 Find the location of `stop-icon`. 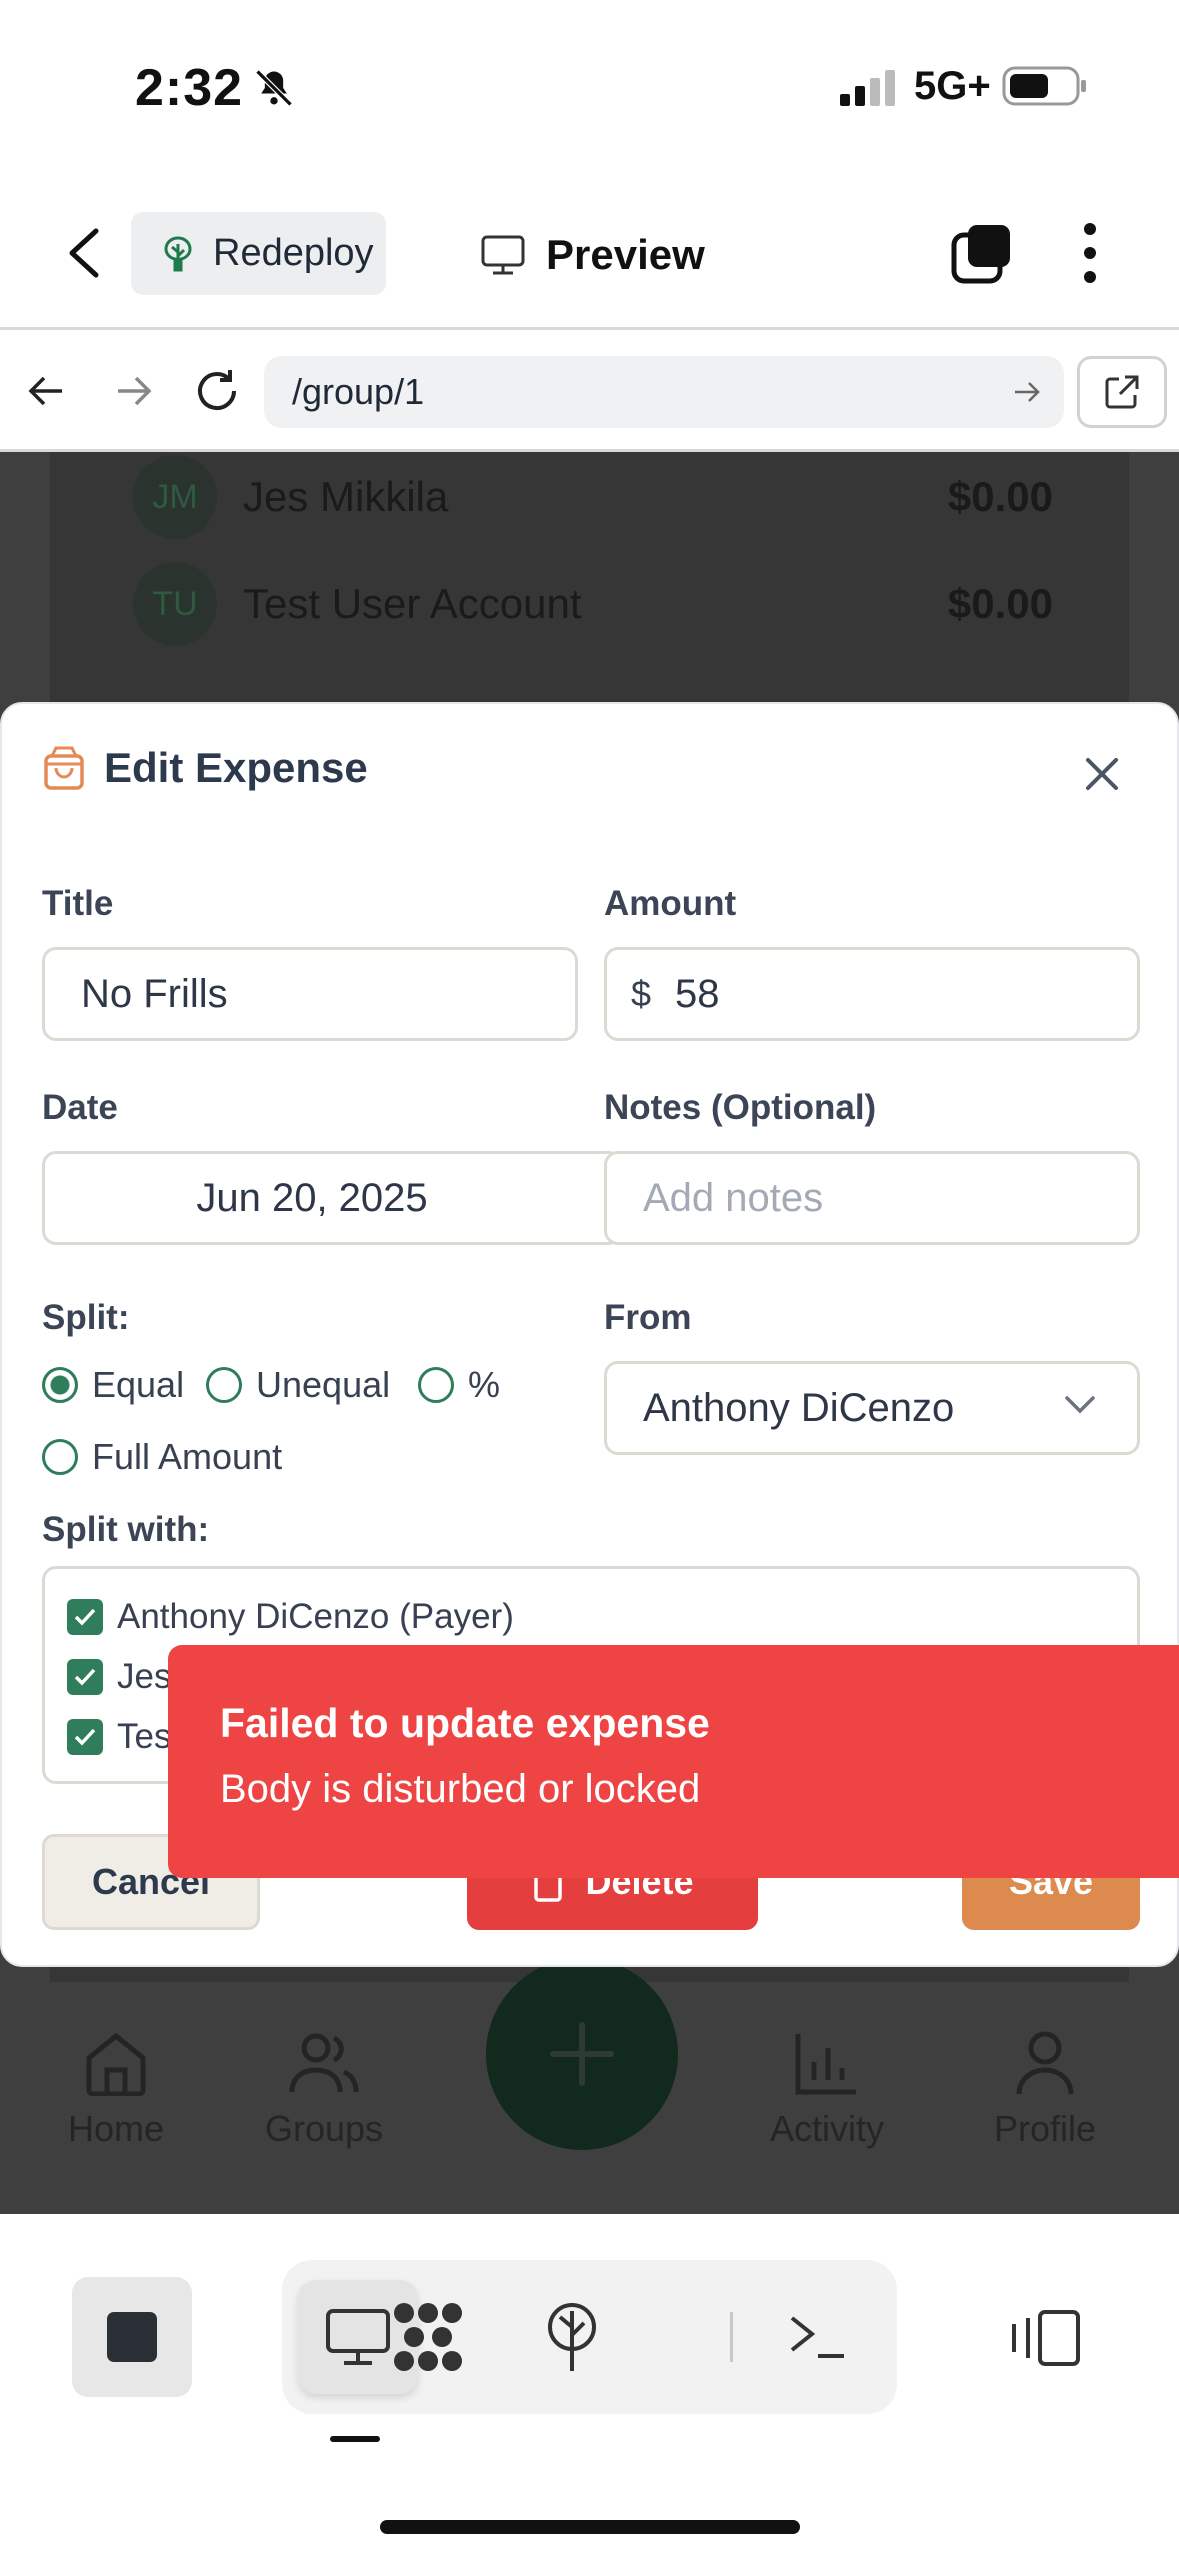

stop-icon is located at coordinates (132, 2337).